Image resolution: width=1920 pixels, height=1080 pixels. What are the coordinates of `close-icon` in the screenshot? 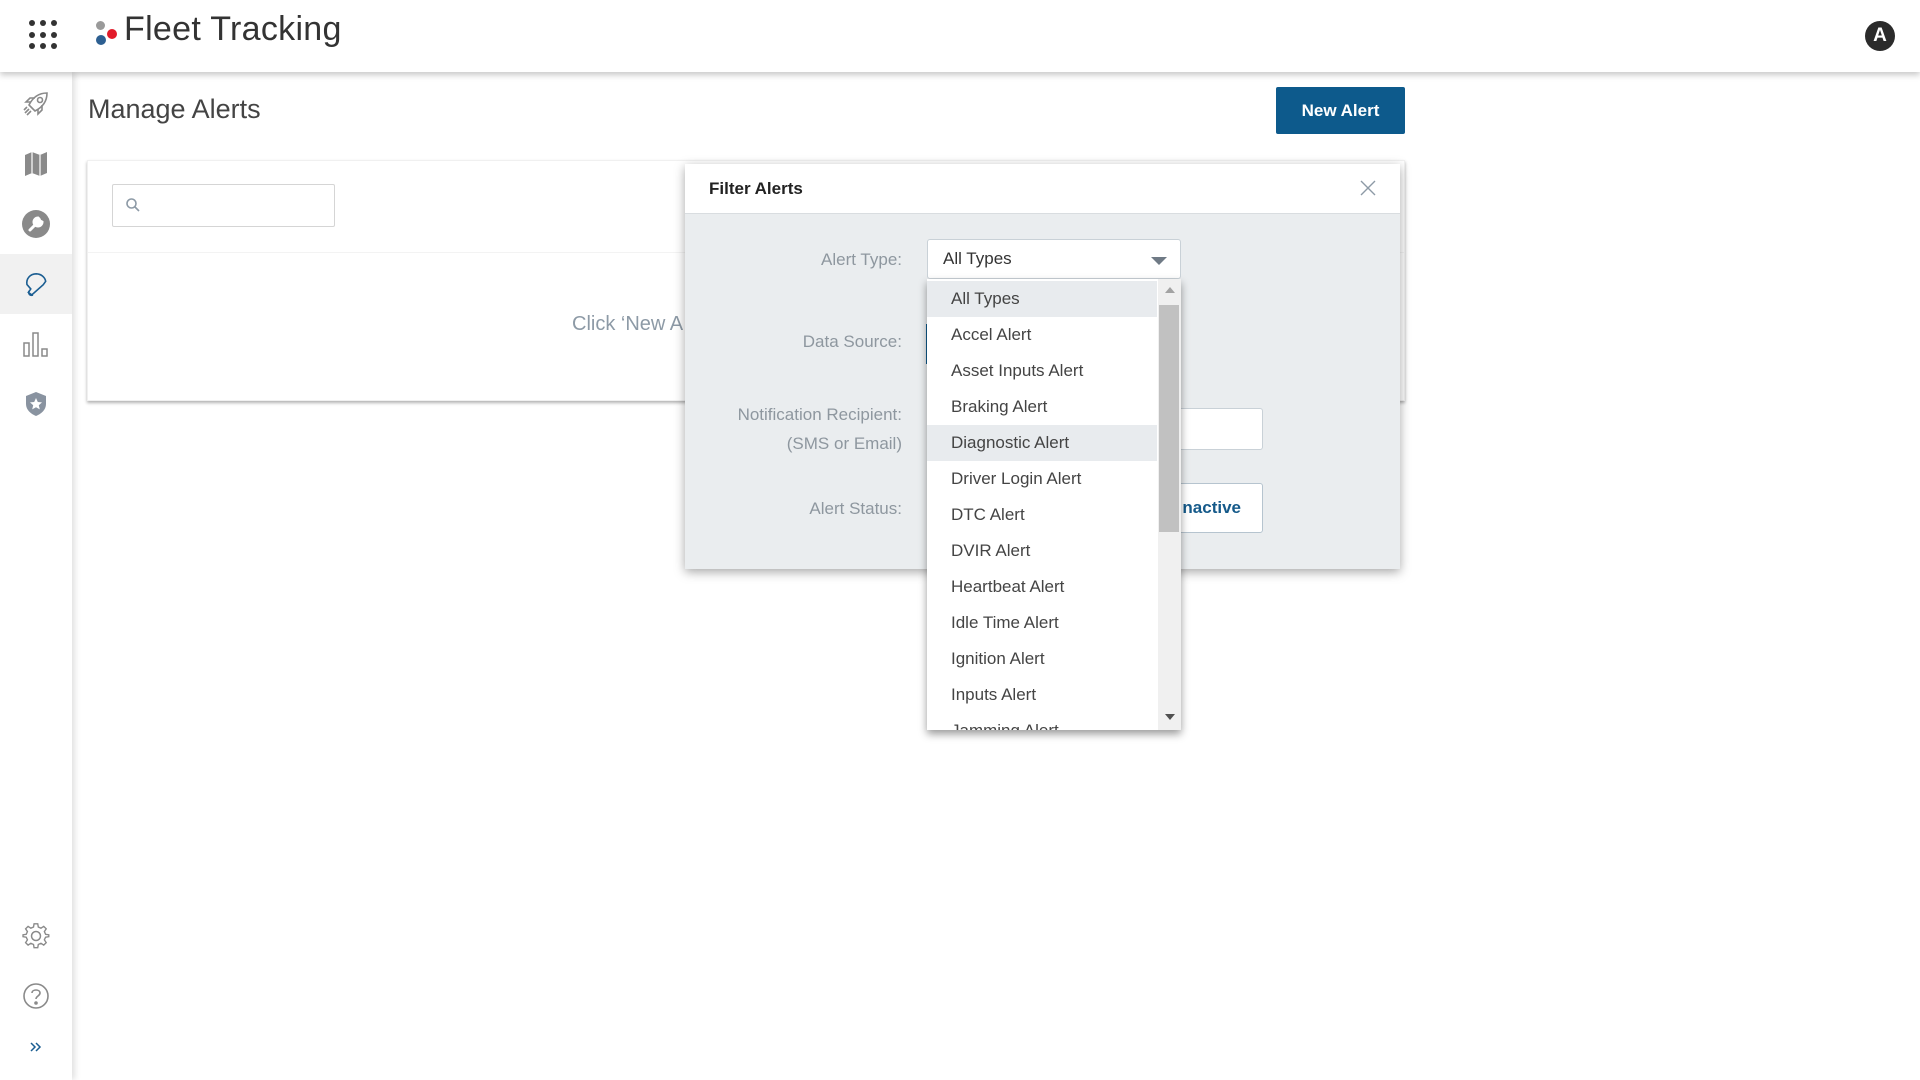 It's located at (1368, 188).